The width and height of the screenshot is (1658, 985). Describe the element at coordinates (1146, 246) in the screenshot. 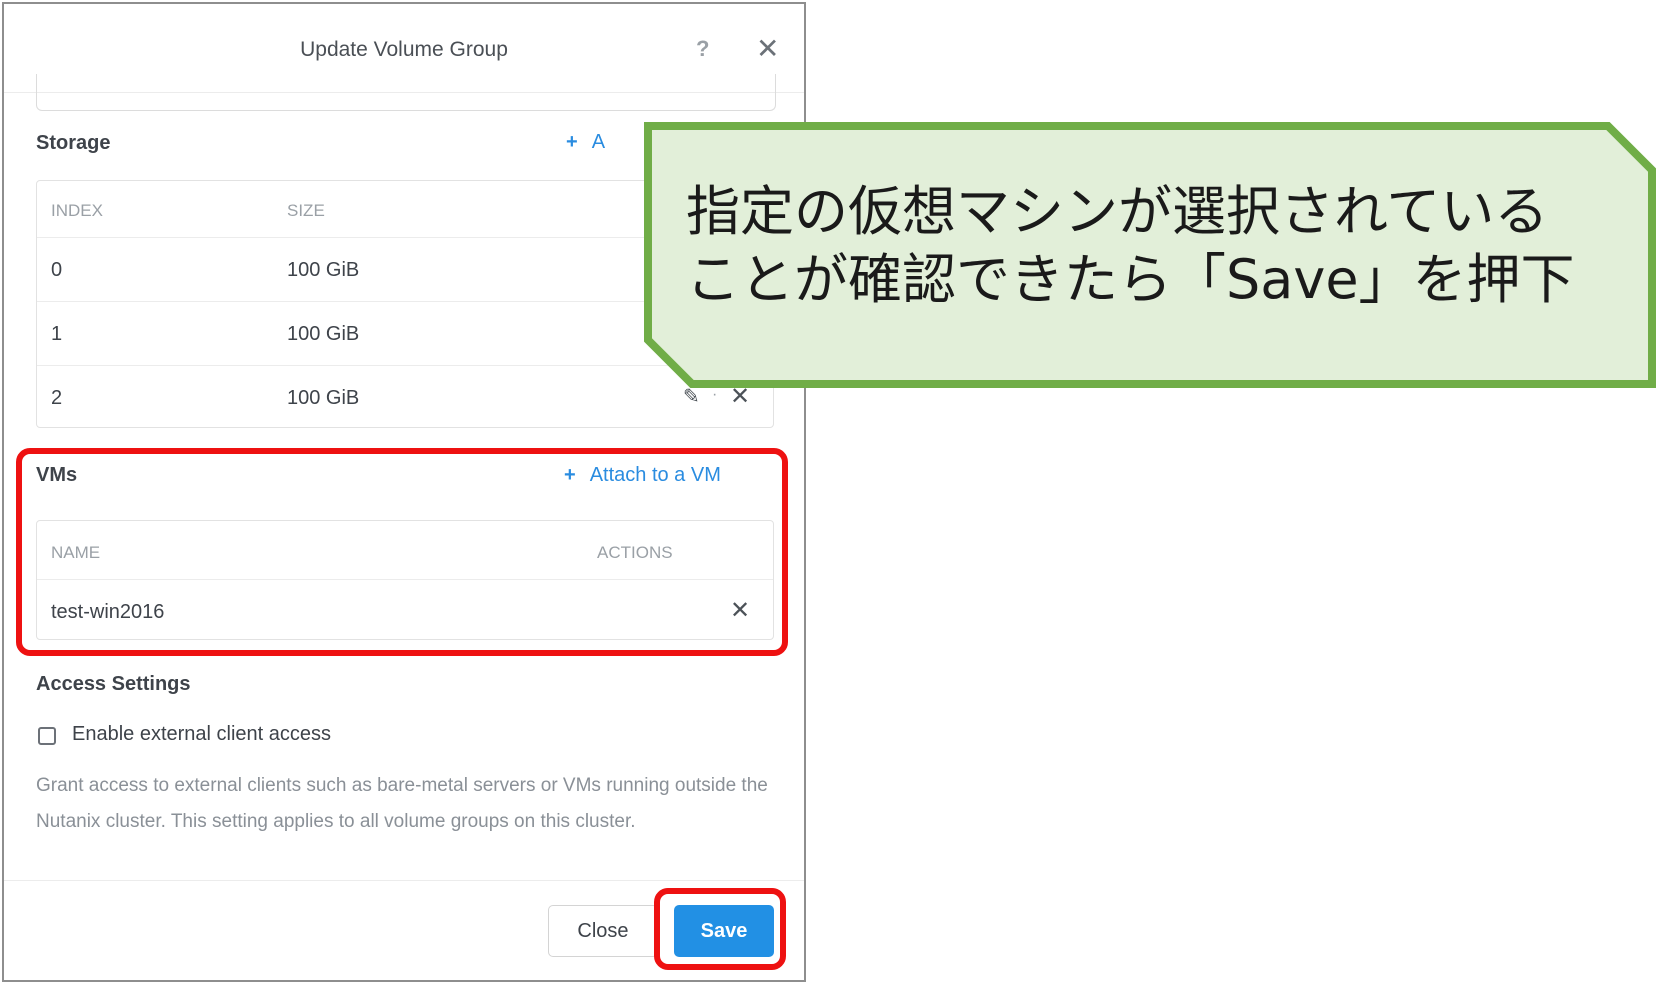

I see `callout-text: 指定の仮想マシンが選択されている ことが確認できたら「Save」を押下` at that location.